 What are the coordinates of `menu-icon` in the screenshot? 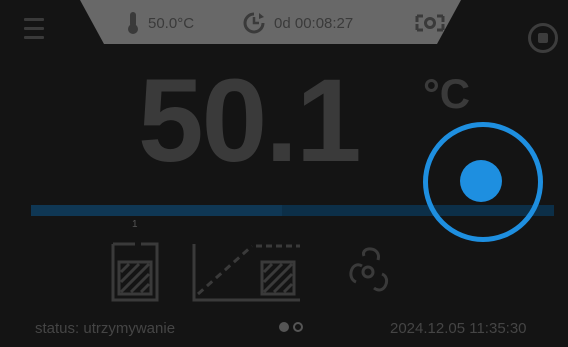 It's located at (34, 33).